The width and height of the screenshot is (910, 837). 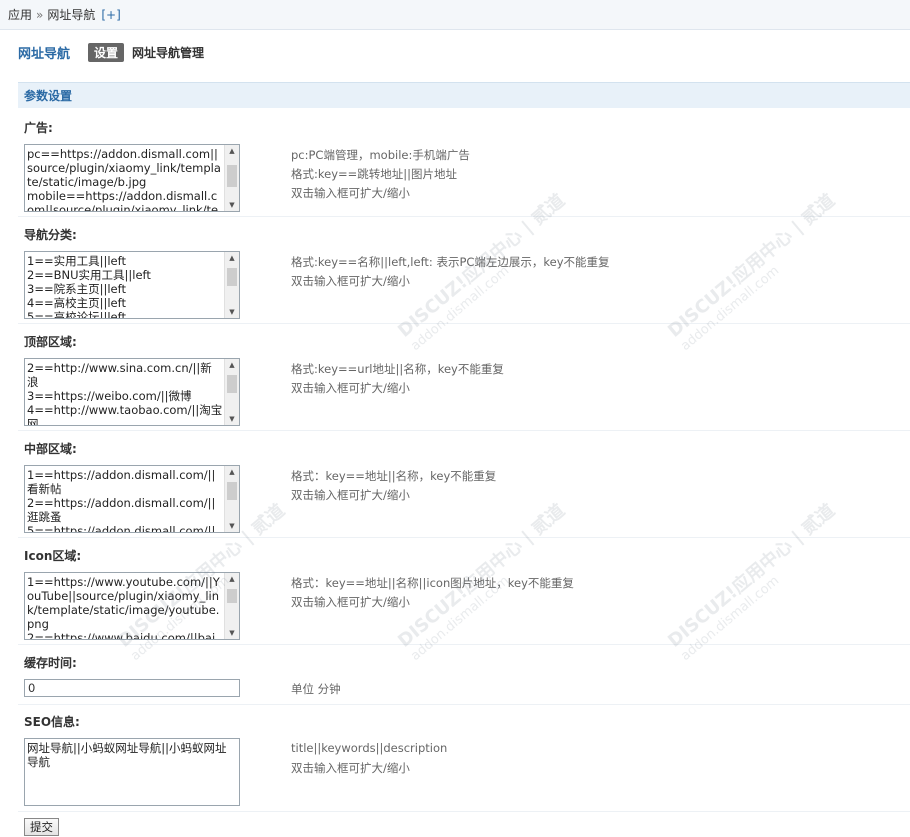 What do you see at coordinates (20, 15) in the screenshot?
I see `breadcrumb-root: 应用` at bounding box center [20, 15].